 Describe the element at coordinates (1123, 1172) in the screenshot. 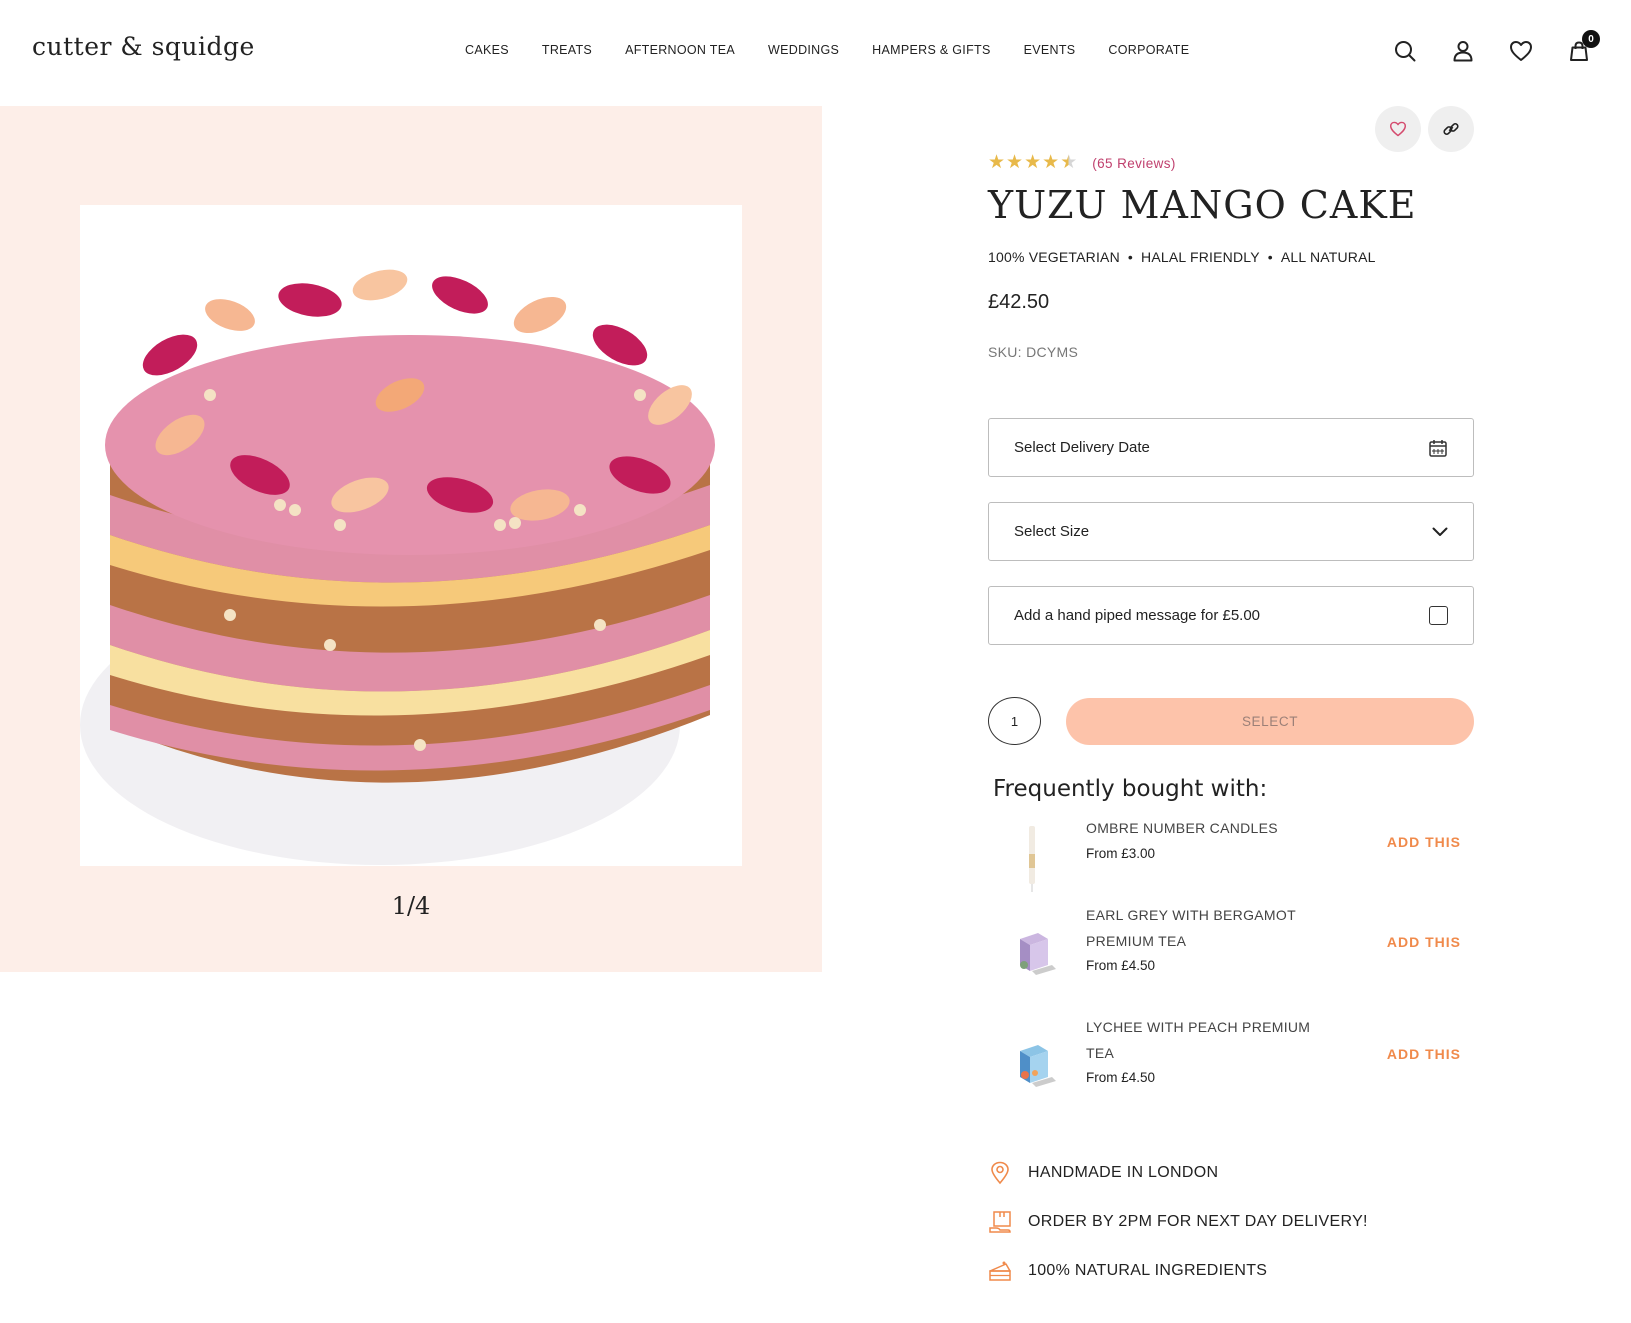

I see `feature-text: HANDMADE IN LONDON` at that location.